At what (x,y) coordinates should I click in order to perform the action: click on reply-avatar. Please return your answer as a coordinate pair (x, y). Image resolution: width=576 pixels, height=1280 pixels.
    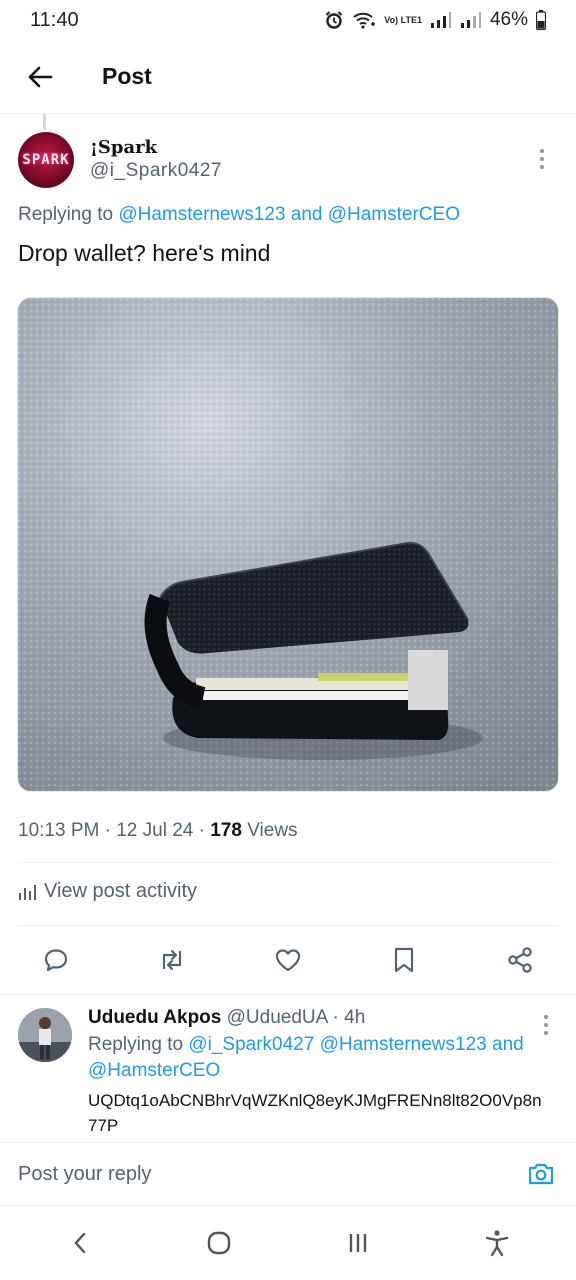
    Looking at the image, I should click on (45, 1035).